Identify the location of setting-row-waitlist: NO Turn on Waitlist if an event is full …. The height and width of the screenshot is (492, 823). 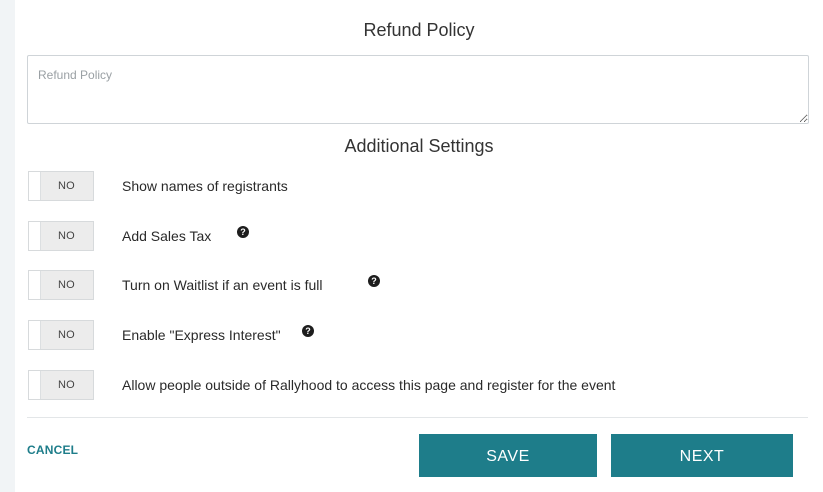
(418, 285).